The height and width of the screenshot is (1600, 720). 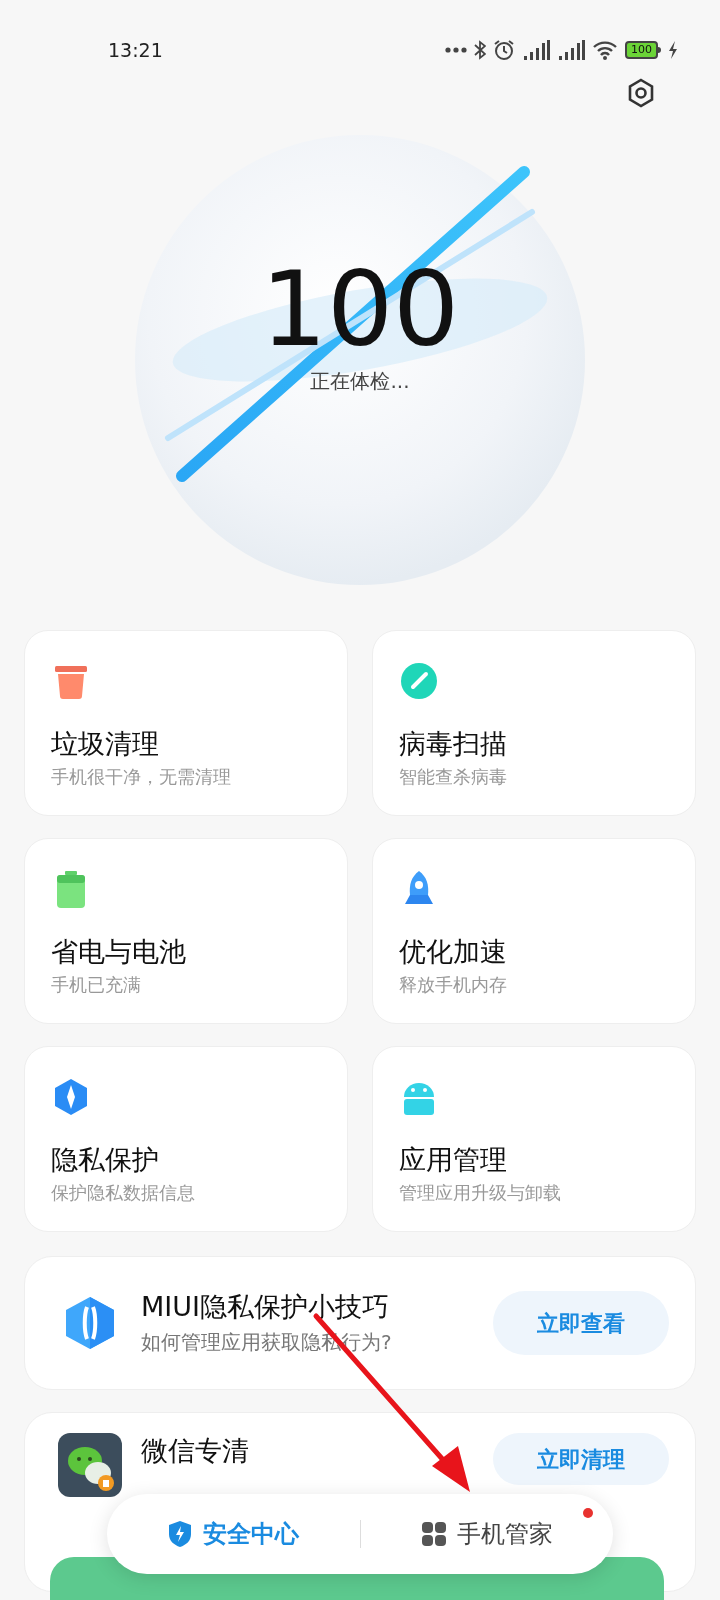 I want to click on more-icon, so click(x=456, y=50).